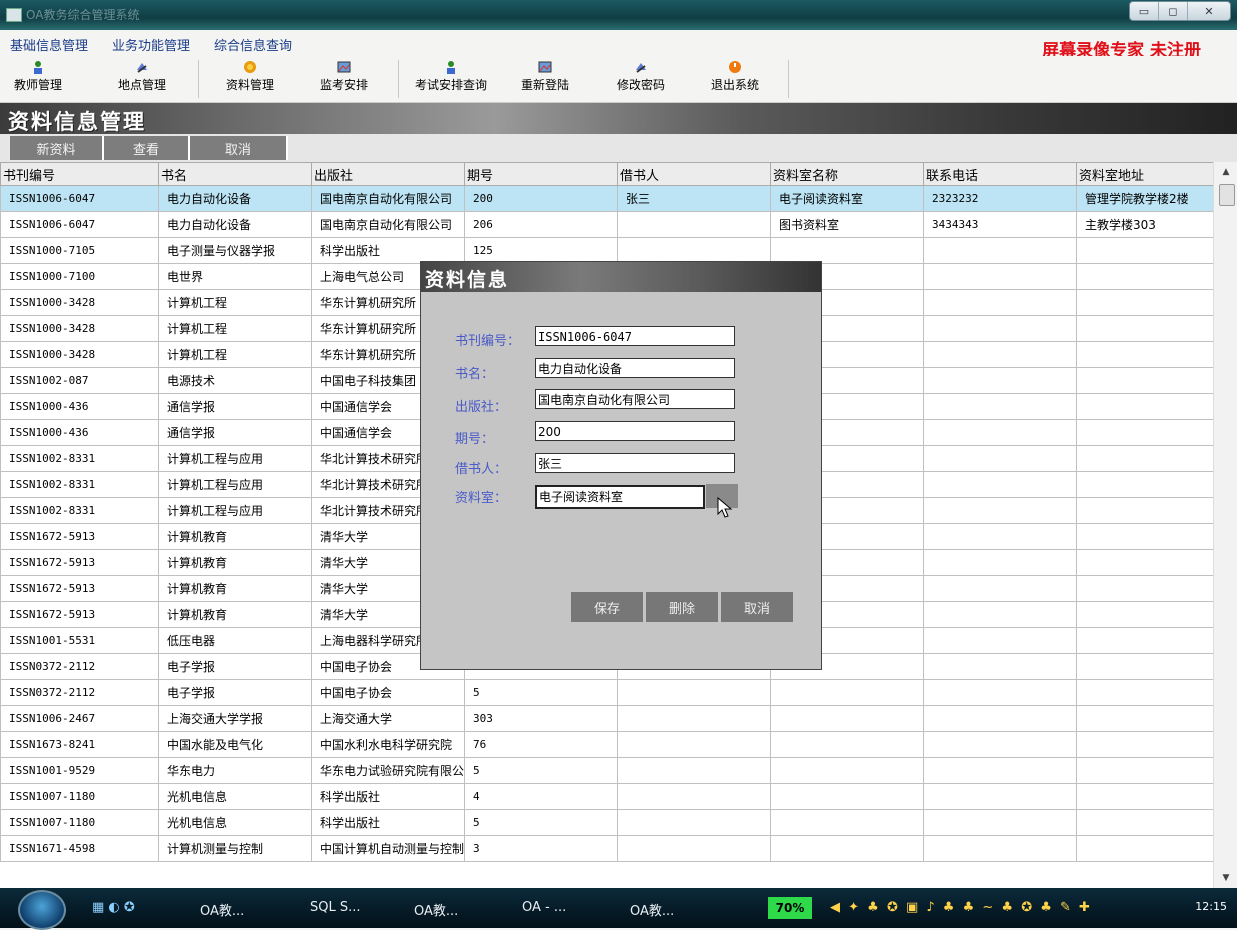 Image resolution: width=1237 pixels, height=930 pixels. Describe the element at coordinates (388, 198) in the screenshot. I see `table-cell: 国电南京自动化有限公司` at that location.